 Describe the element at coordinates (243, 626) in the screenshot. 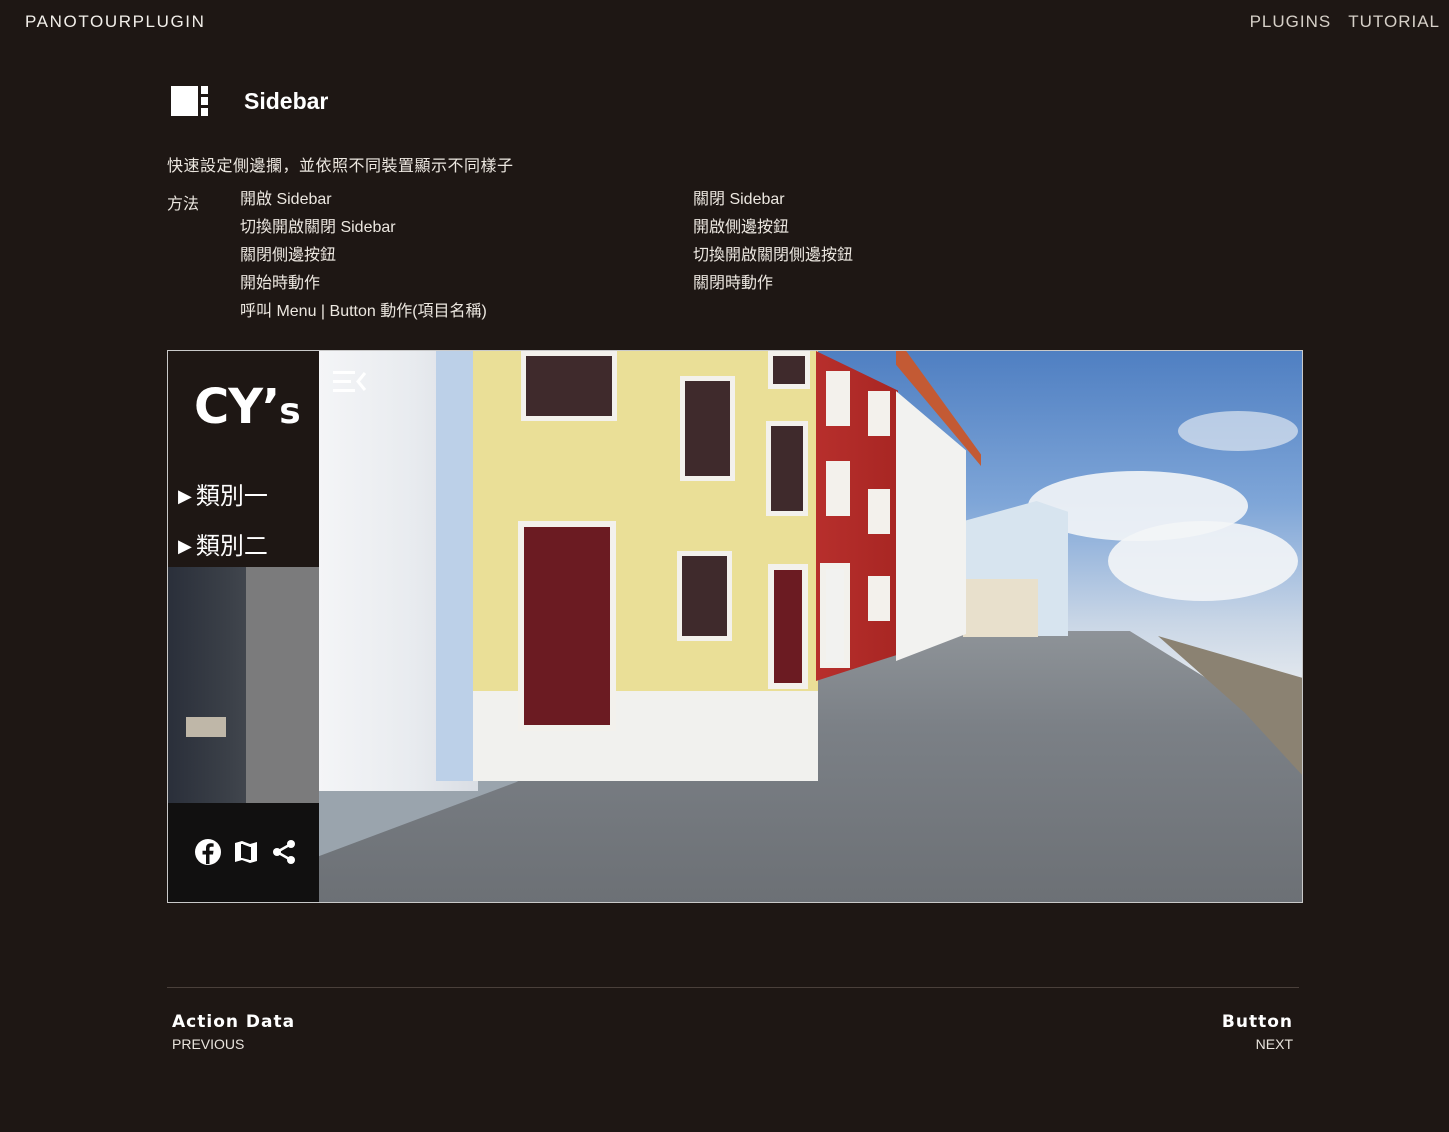

I see `demo-sidebar: CY’s ▶ 類別一 ▶ 類別二` at that location.